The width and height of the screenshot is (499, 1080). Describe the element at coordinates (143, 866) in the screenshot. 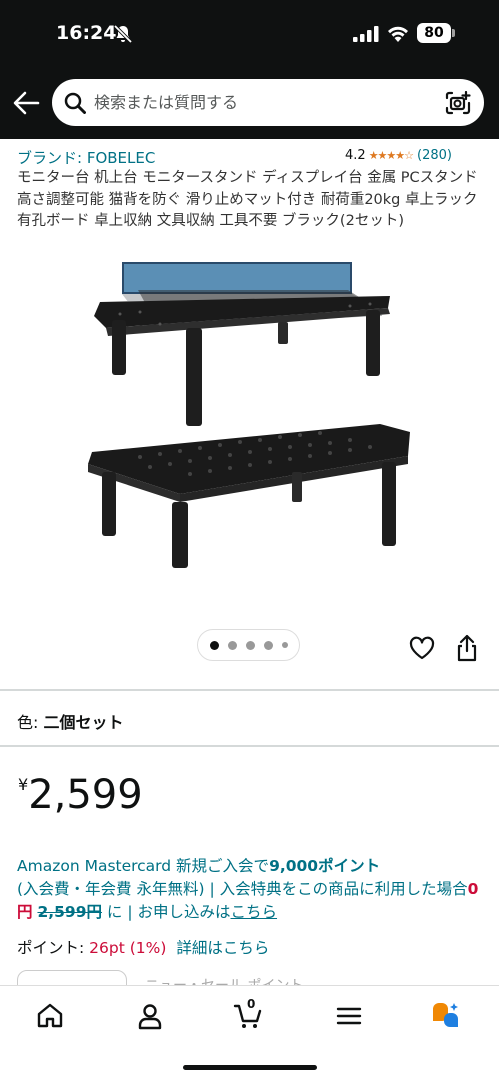

I see `promo-text: Amazon Mastercard 新規ご入会で` at that location.